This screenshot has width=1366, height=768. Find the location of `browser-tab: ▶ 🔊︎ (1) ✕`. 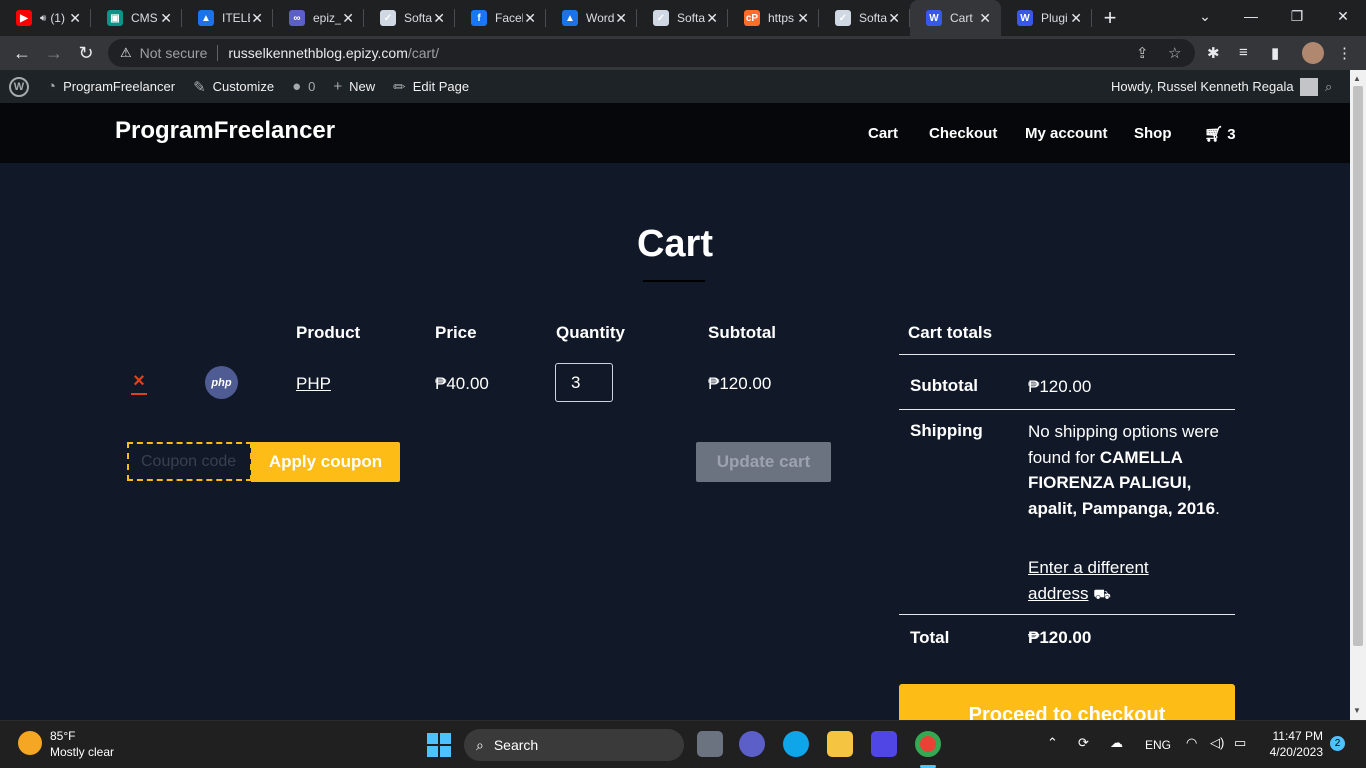

browser-tab: ▶ 🔊︎ (1) ✕ is located at coordinates (45, 18).